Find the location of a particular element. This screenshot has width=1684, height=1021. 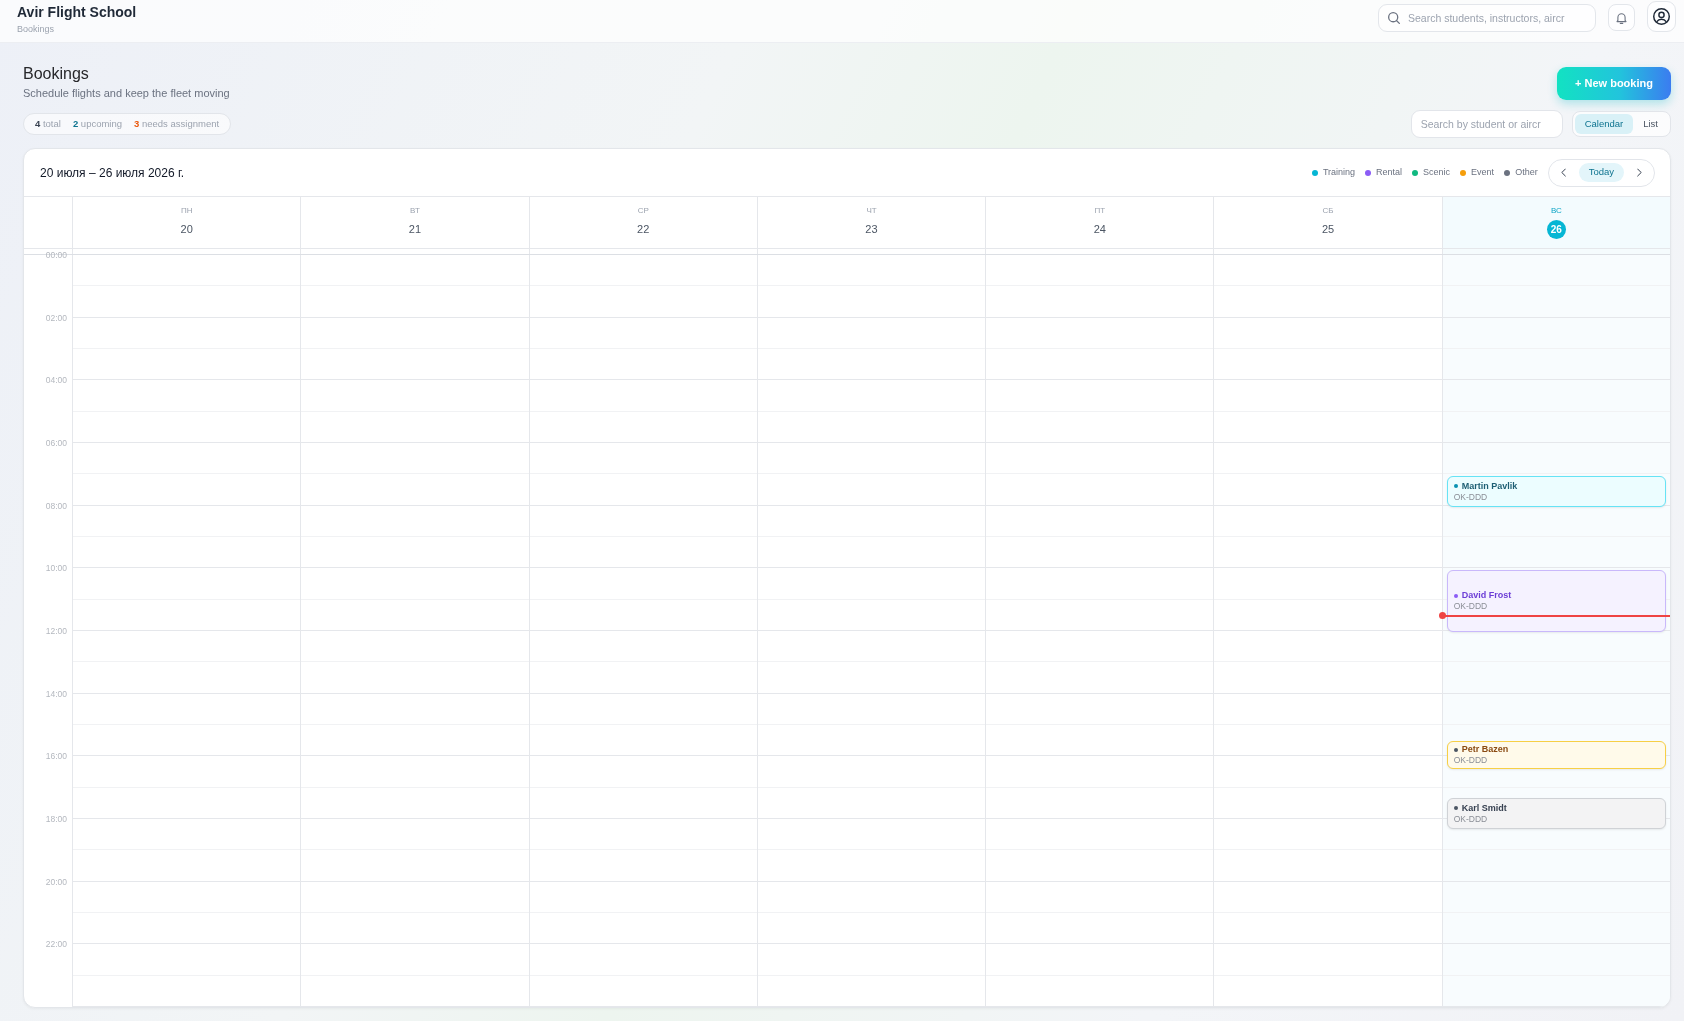

time-label: 20:00 is located at coordinates (56, 881).